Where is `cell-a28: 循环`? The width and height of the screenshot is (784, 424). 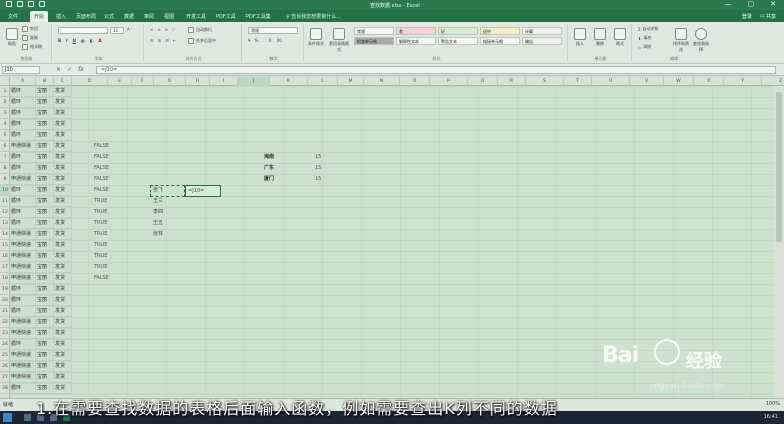 cell-a28: 循环 is located at coordinates (23, 388).